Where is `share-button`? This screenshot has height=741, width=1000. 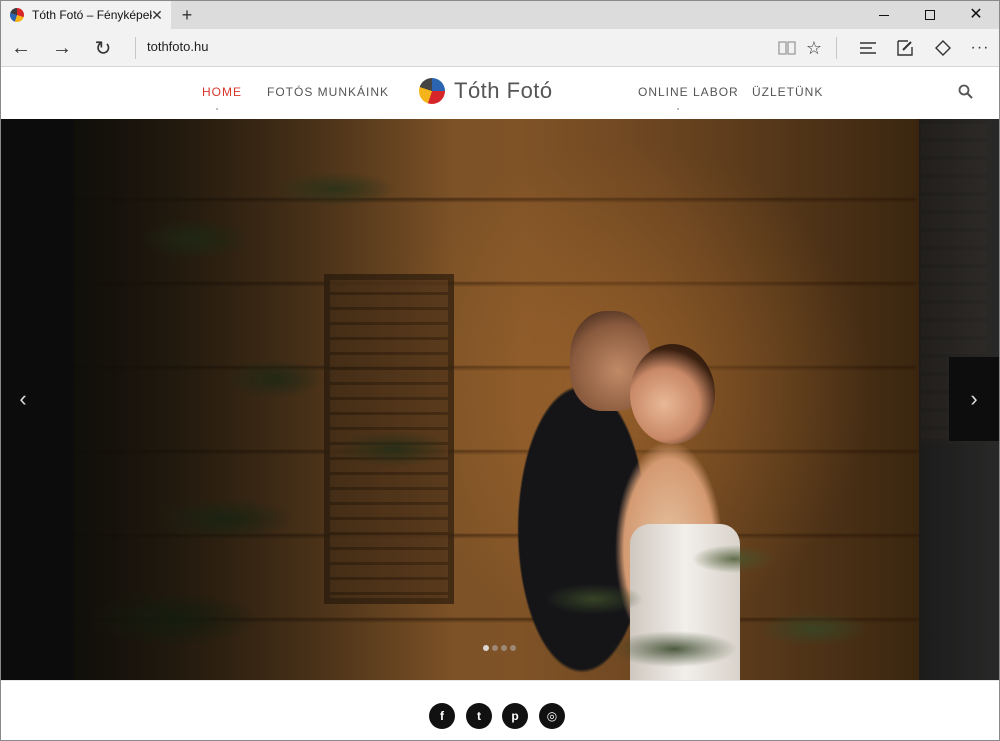
share-button is located at coordinates (943, 48).